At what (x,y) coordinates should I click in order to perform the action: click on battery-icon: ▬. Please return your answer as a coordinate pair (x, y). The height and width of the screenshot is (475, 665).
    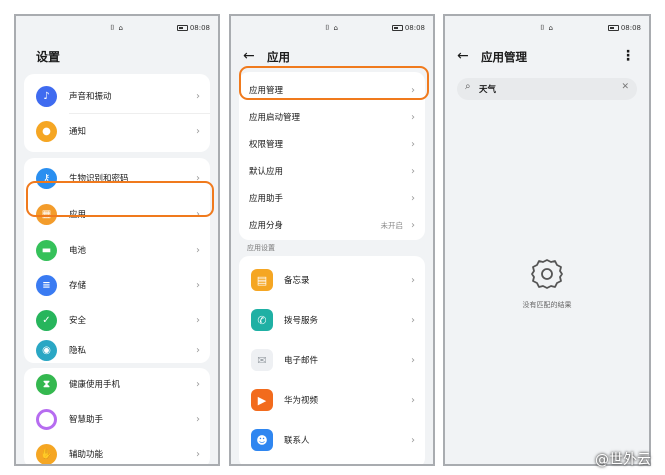
    Looking at the image, I should click on (46, 250).